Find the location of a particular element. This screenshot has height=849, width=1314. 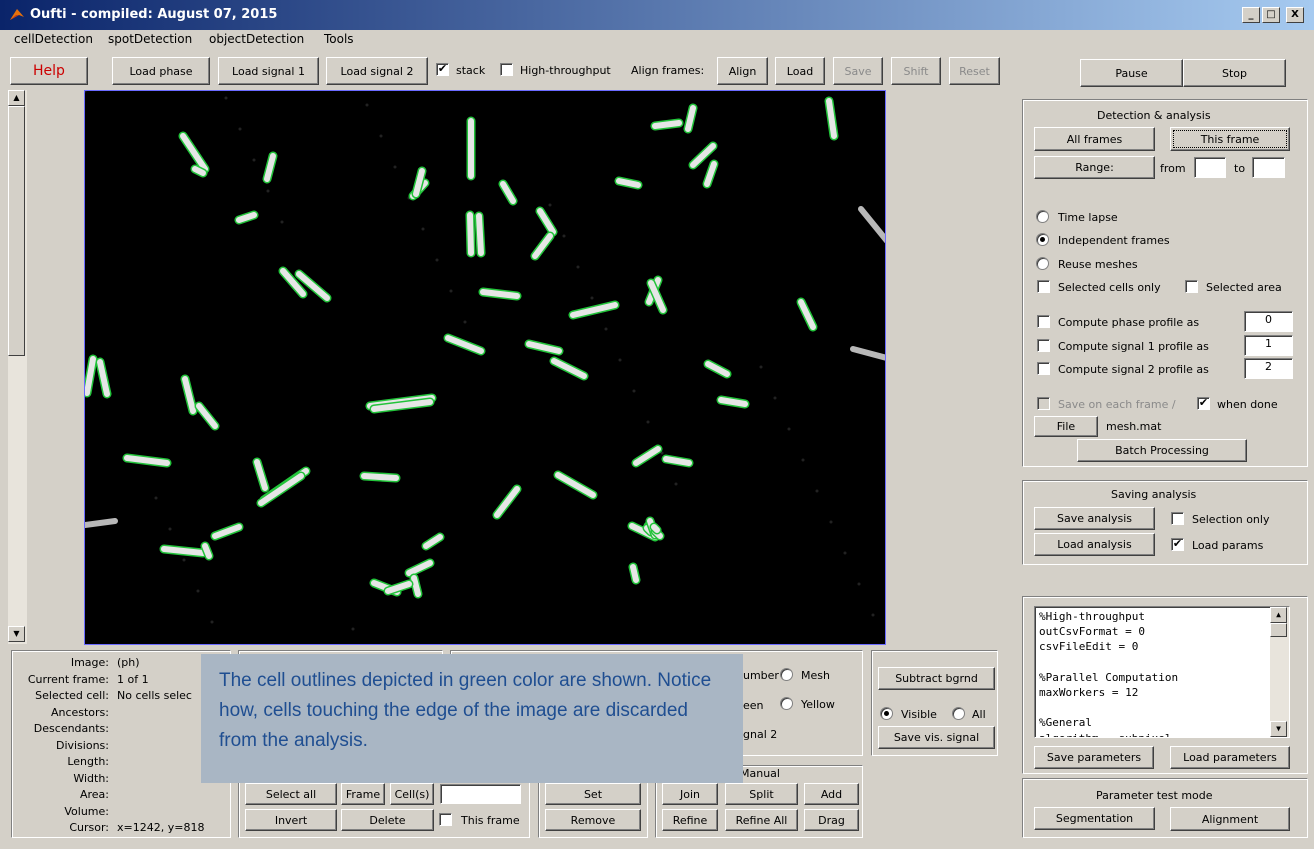

compute-phase-input: 0 is located at coordinates (1268, 321).